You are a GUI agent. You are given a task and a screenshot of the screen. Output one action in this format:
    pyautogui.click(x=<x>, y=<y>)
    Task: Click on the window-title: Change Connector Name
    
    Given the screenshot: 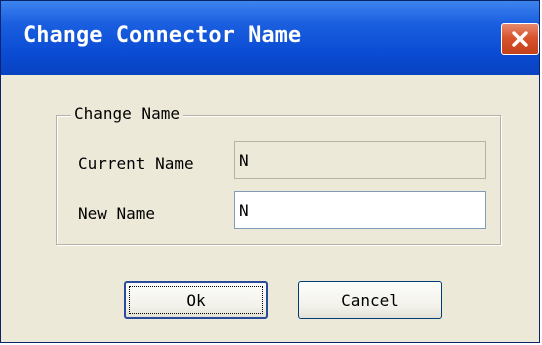 What is the action you would take?
    pyautogui.click(x=162, y=35)
    